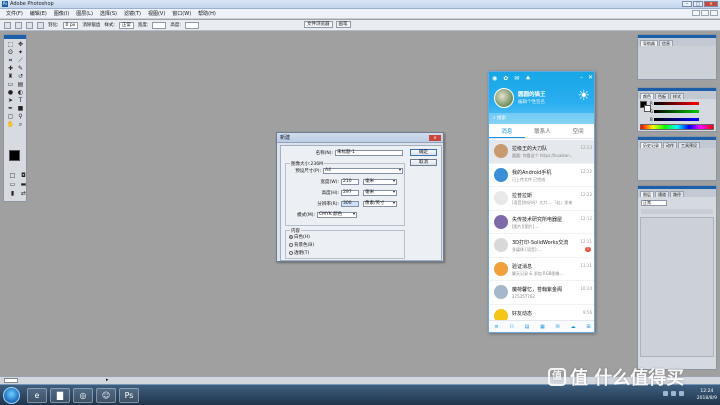  I want to click on qq-mail-icon: ✉, so click(516, 78).